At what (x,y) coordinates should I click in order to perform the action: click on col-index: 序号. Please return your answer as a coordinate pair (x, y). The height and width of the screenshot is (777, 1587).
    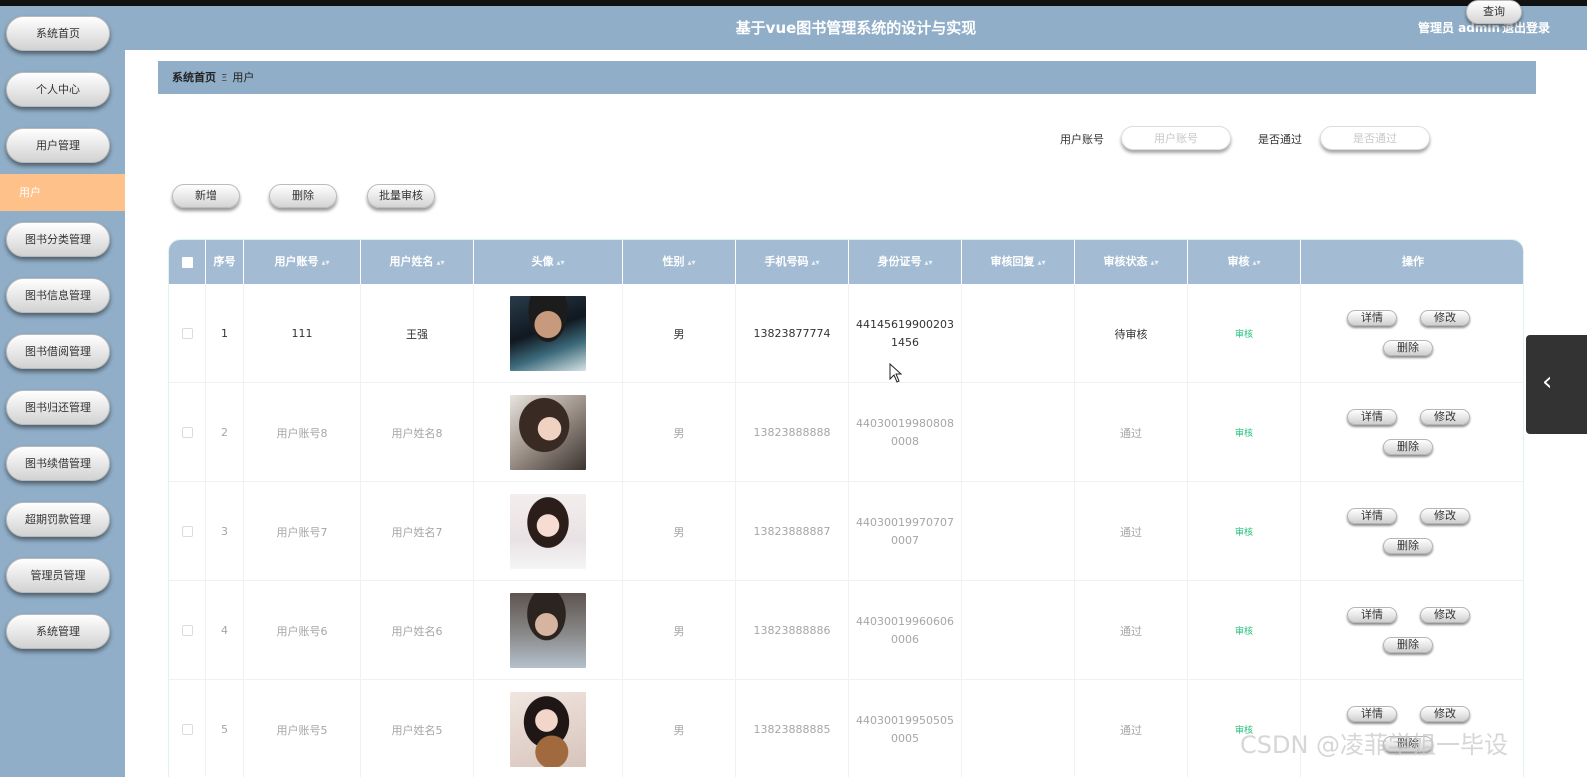
    Looking at the image, I should click on (225, 262).